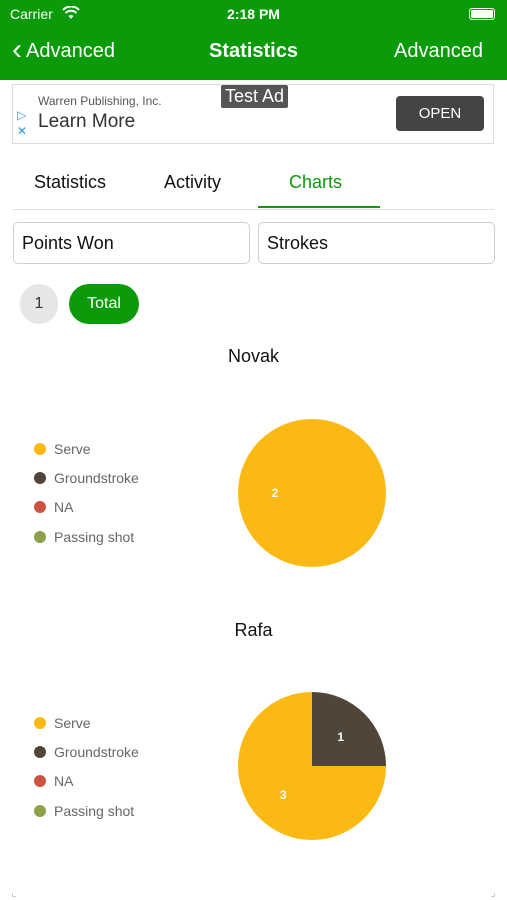  I want to click on navigation-bar: ‹ Advanced Statistics Advanced, so click(253, 52).